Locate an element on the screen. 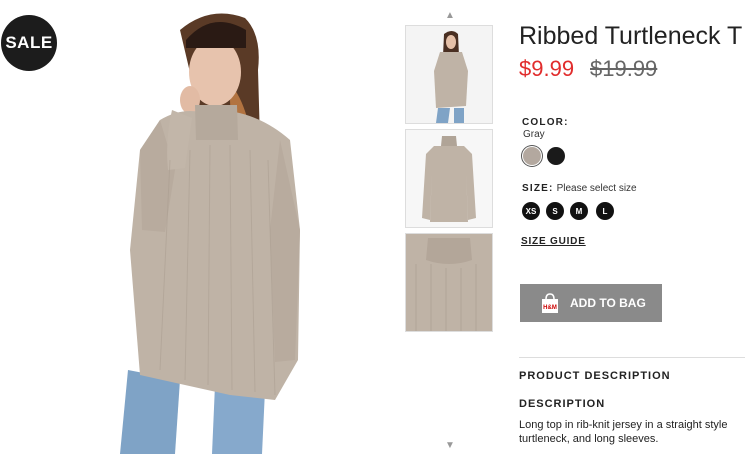  product-description-heading: PRODUCT DESCRIPTION is located at coordinates (595, 376).